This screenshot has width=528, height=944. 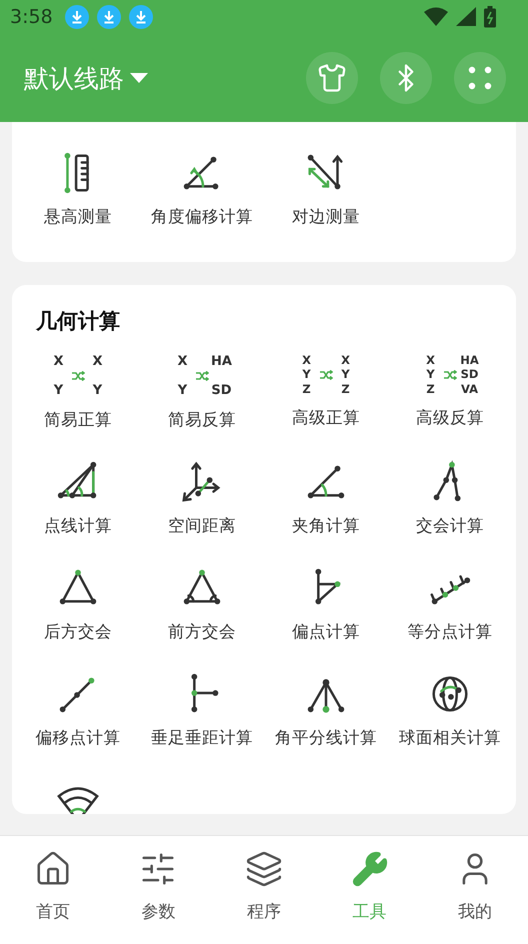 I want to click on section-title: 几何计算, so click(x=78, y=321).